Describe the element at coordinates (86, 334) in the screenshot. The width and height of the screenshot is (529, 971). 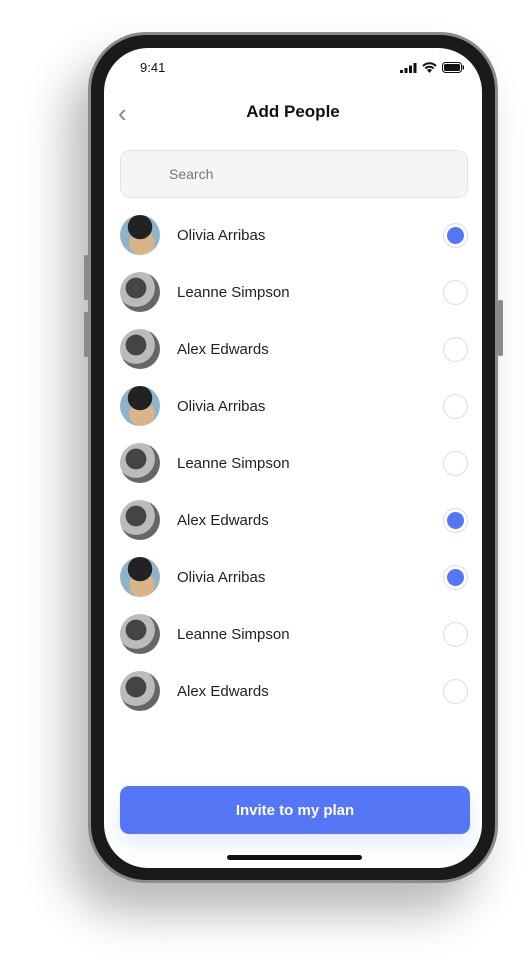
I see `volume-down-button` at that location.